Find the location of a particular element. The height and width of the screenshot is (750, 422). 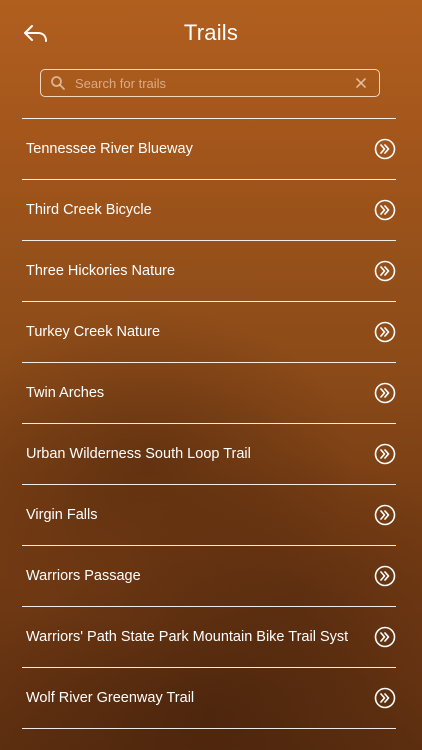

search-input is located at coordinates (207, 83).